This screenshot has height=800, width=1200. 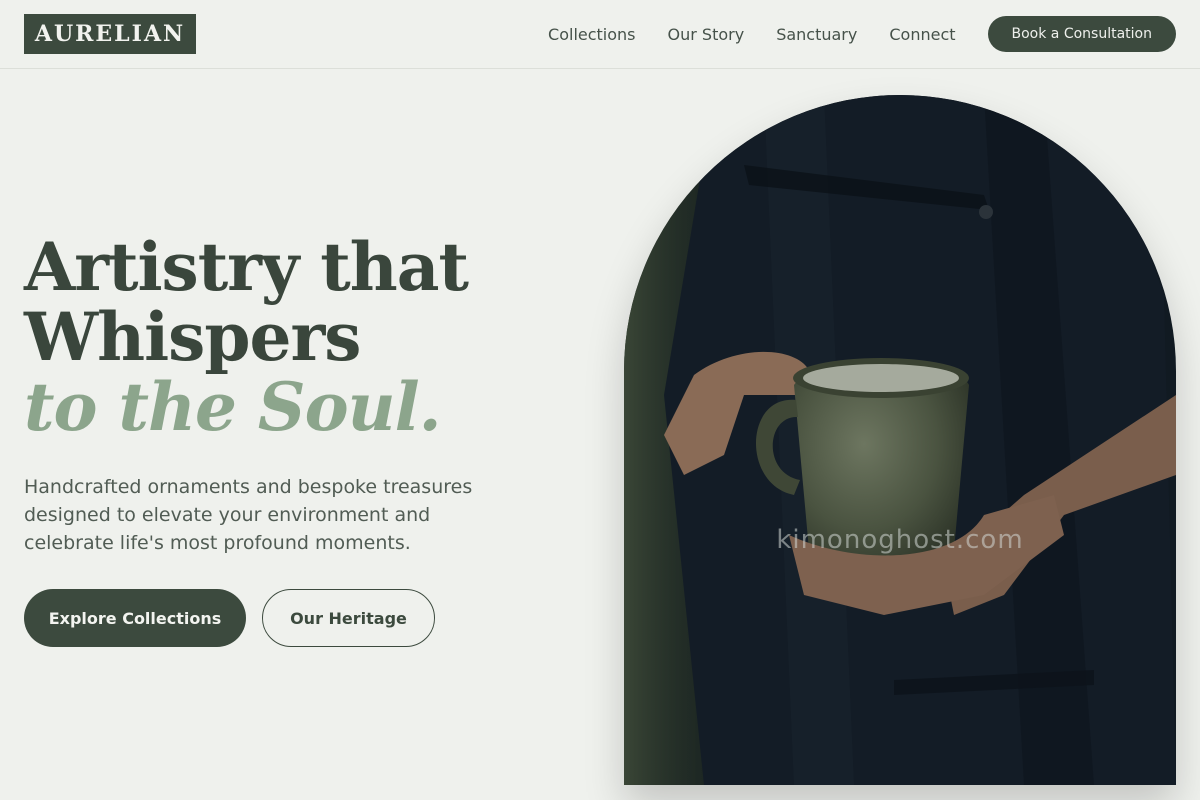 What do you see at coordinates (922, 34) in the screenshot?
I see `nav-link-connect: Connect` at bounding box center [922, 34].